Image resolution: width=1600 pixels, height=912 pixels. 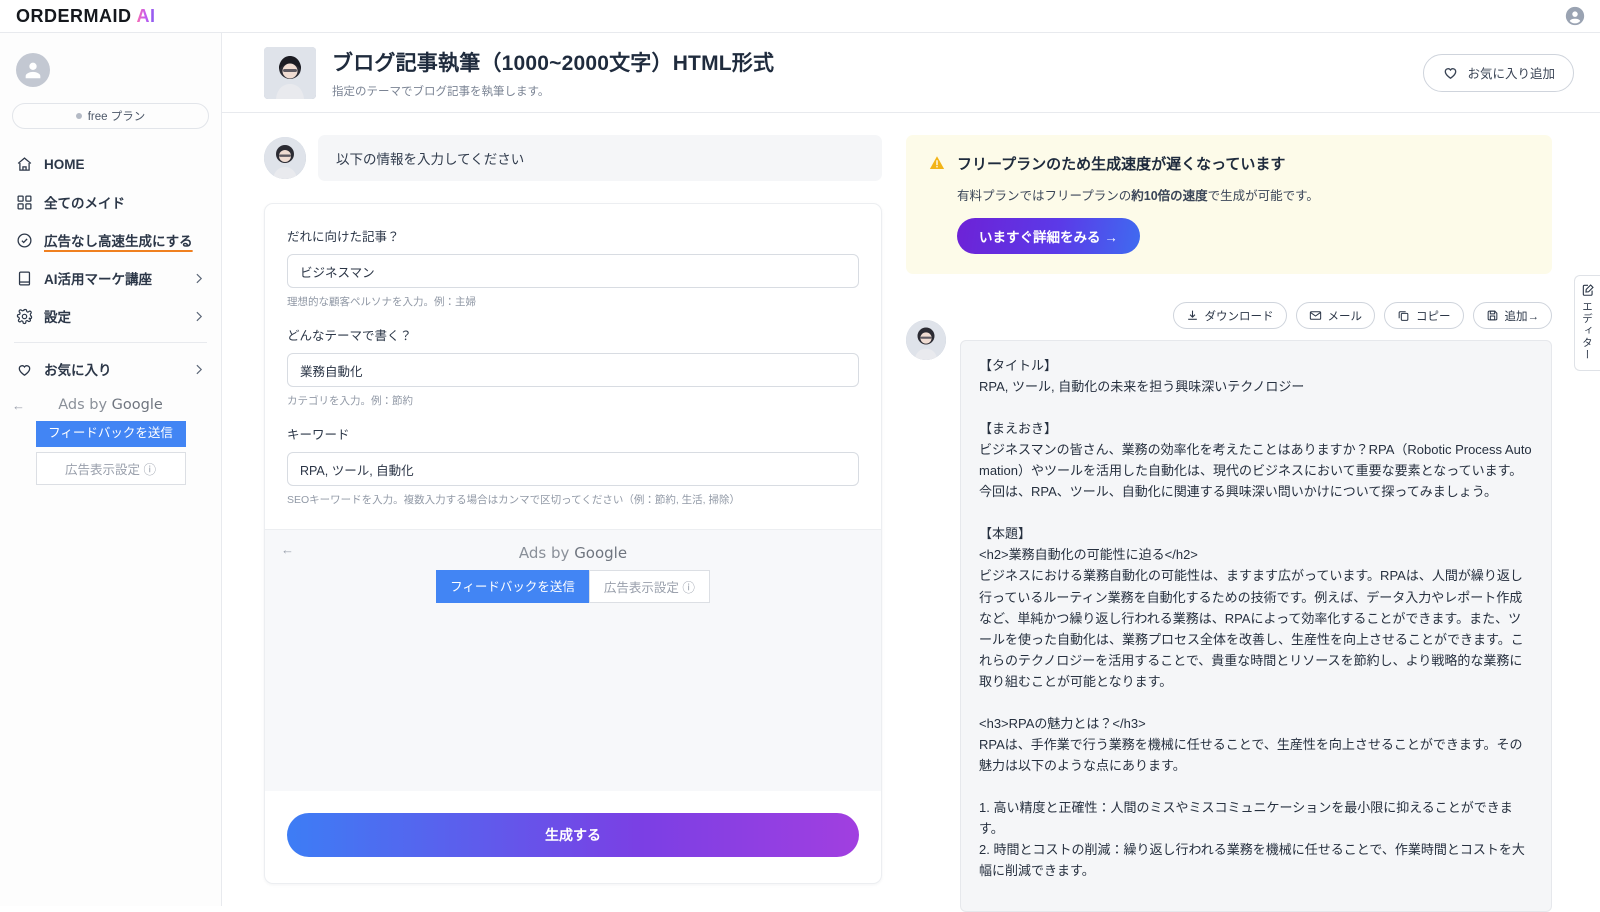 I want to click on download-label: ダウンロード, so click(x=1239, y=316).